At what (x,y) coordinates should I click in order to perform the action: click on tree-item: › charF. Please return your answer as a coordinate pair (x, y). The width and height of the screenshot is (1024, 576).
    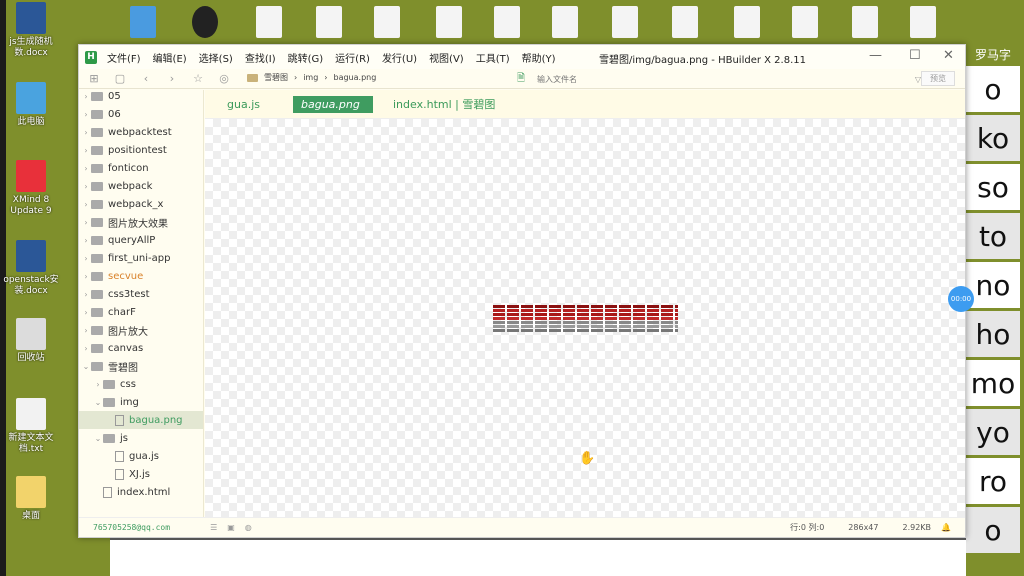
    Looking at the image, I should click on (141, 312).